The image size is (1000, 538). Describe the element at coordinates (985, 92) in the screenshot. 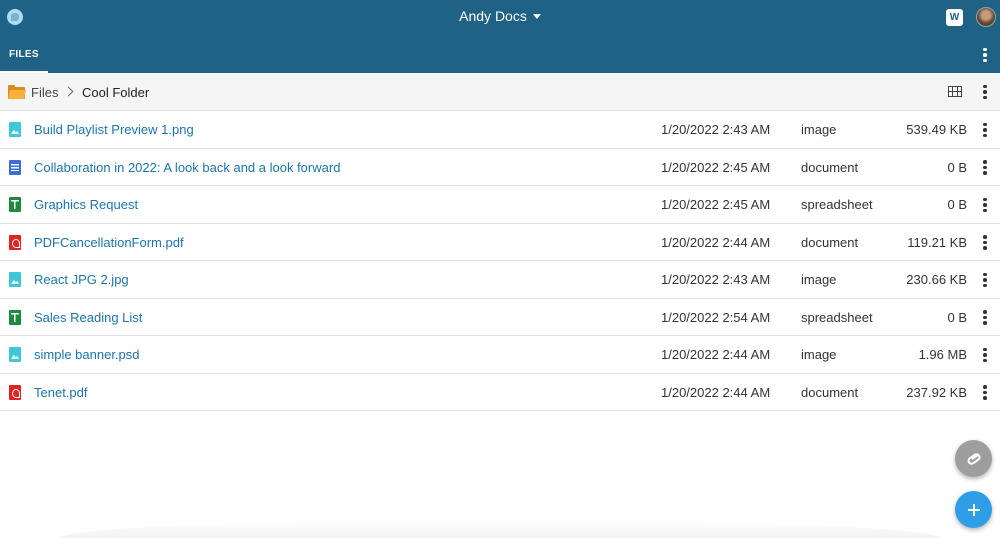

I see `folder-more-icon` at that location.